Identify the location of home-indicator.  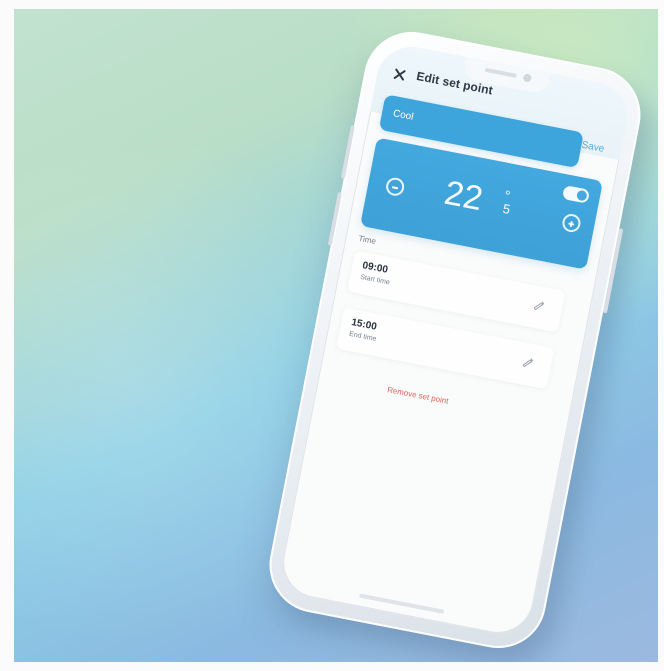
(402, 603).